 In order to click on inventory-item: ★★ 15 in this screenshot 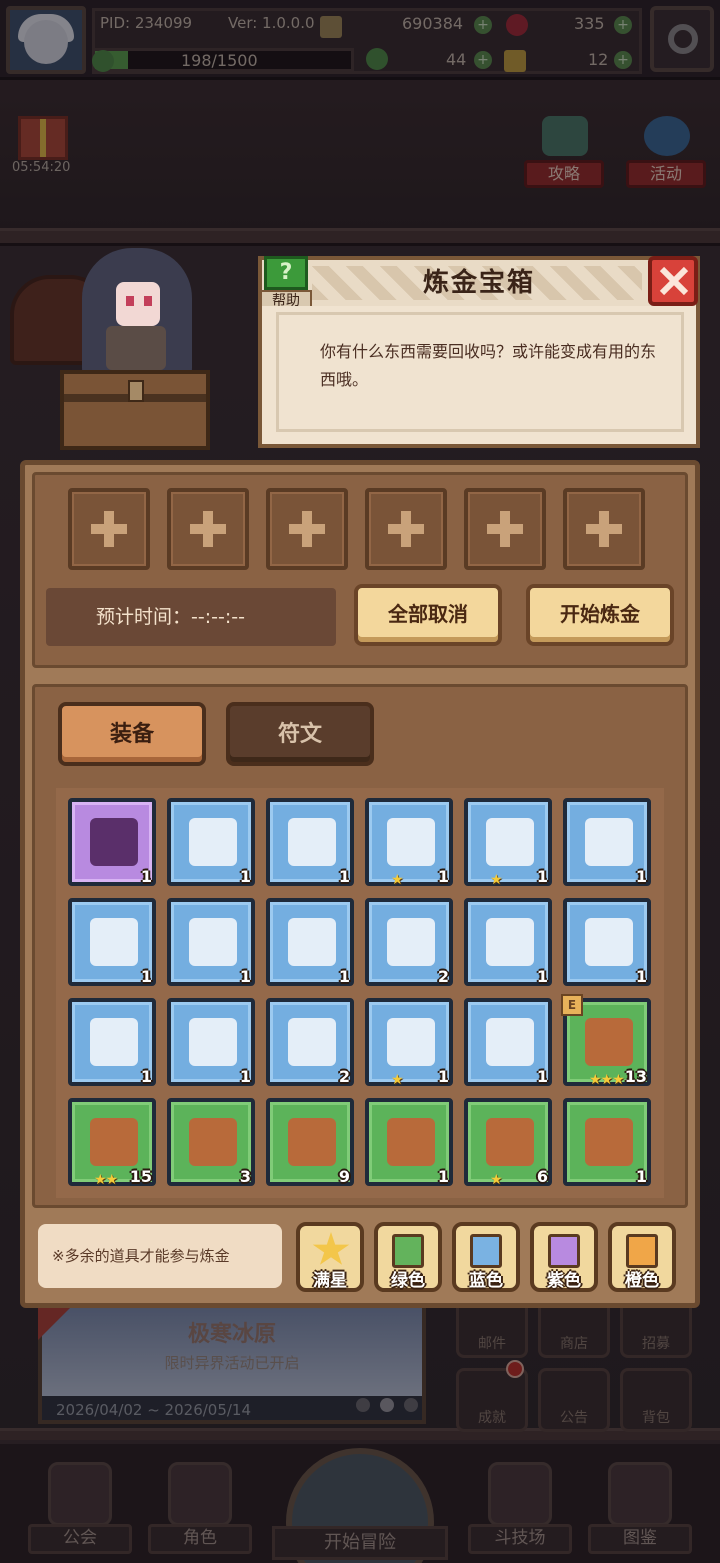, I will do `click(112, 1143)`.